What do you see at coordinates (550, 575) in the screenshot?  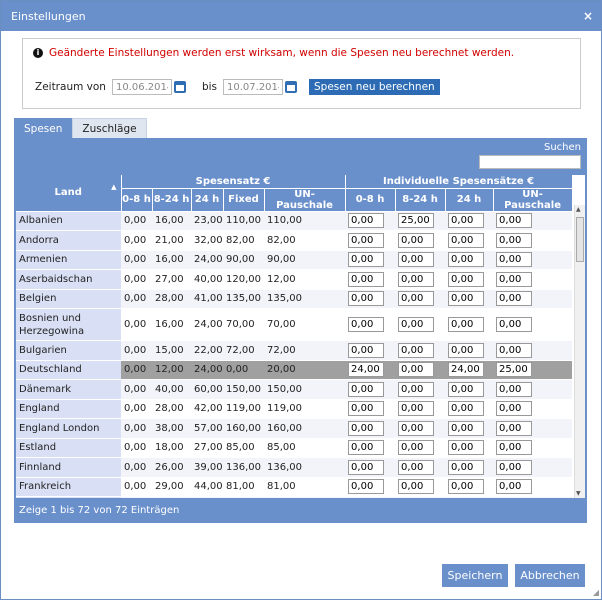 I see `cancel-button: Abbrechen` at bounding box center [550, 575].